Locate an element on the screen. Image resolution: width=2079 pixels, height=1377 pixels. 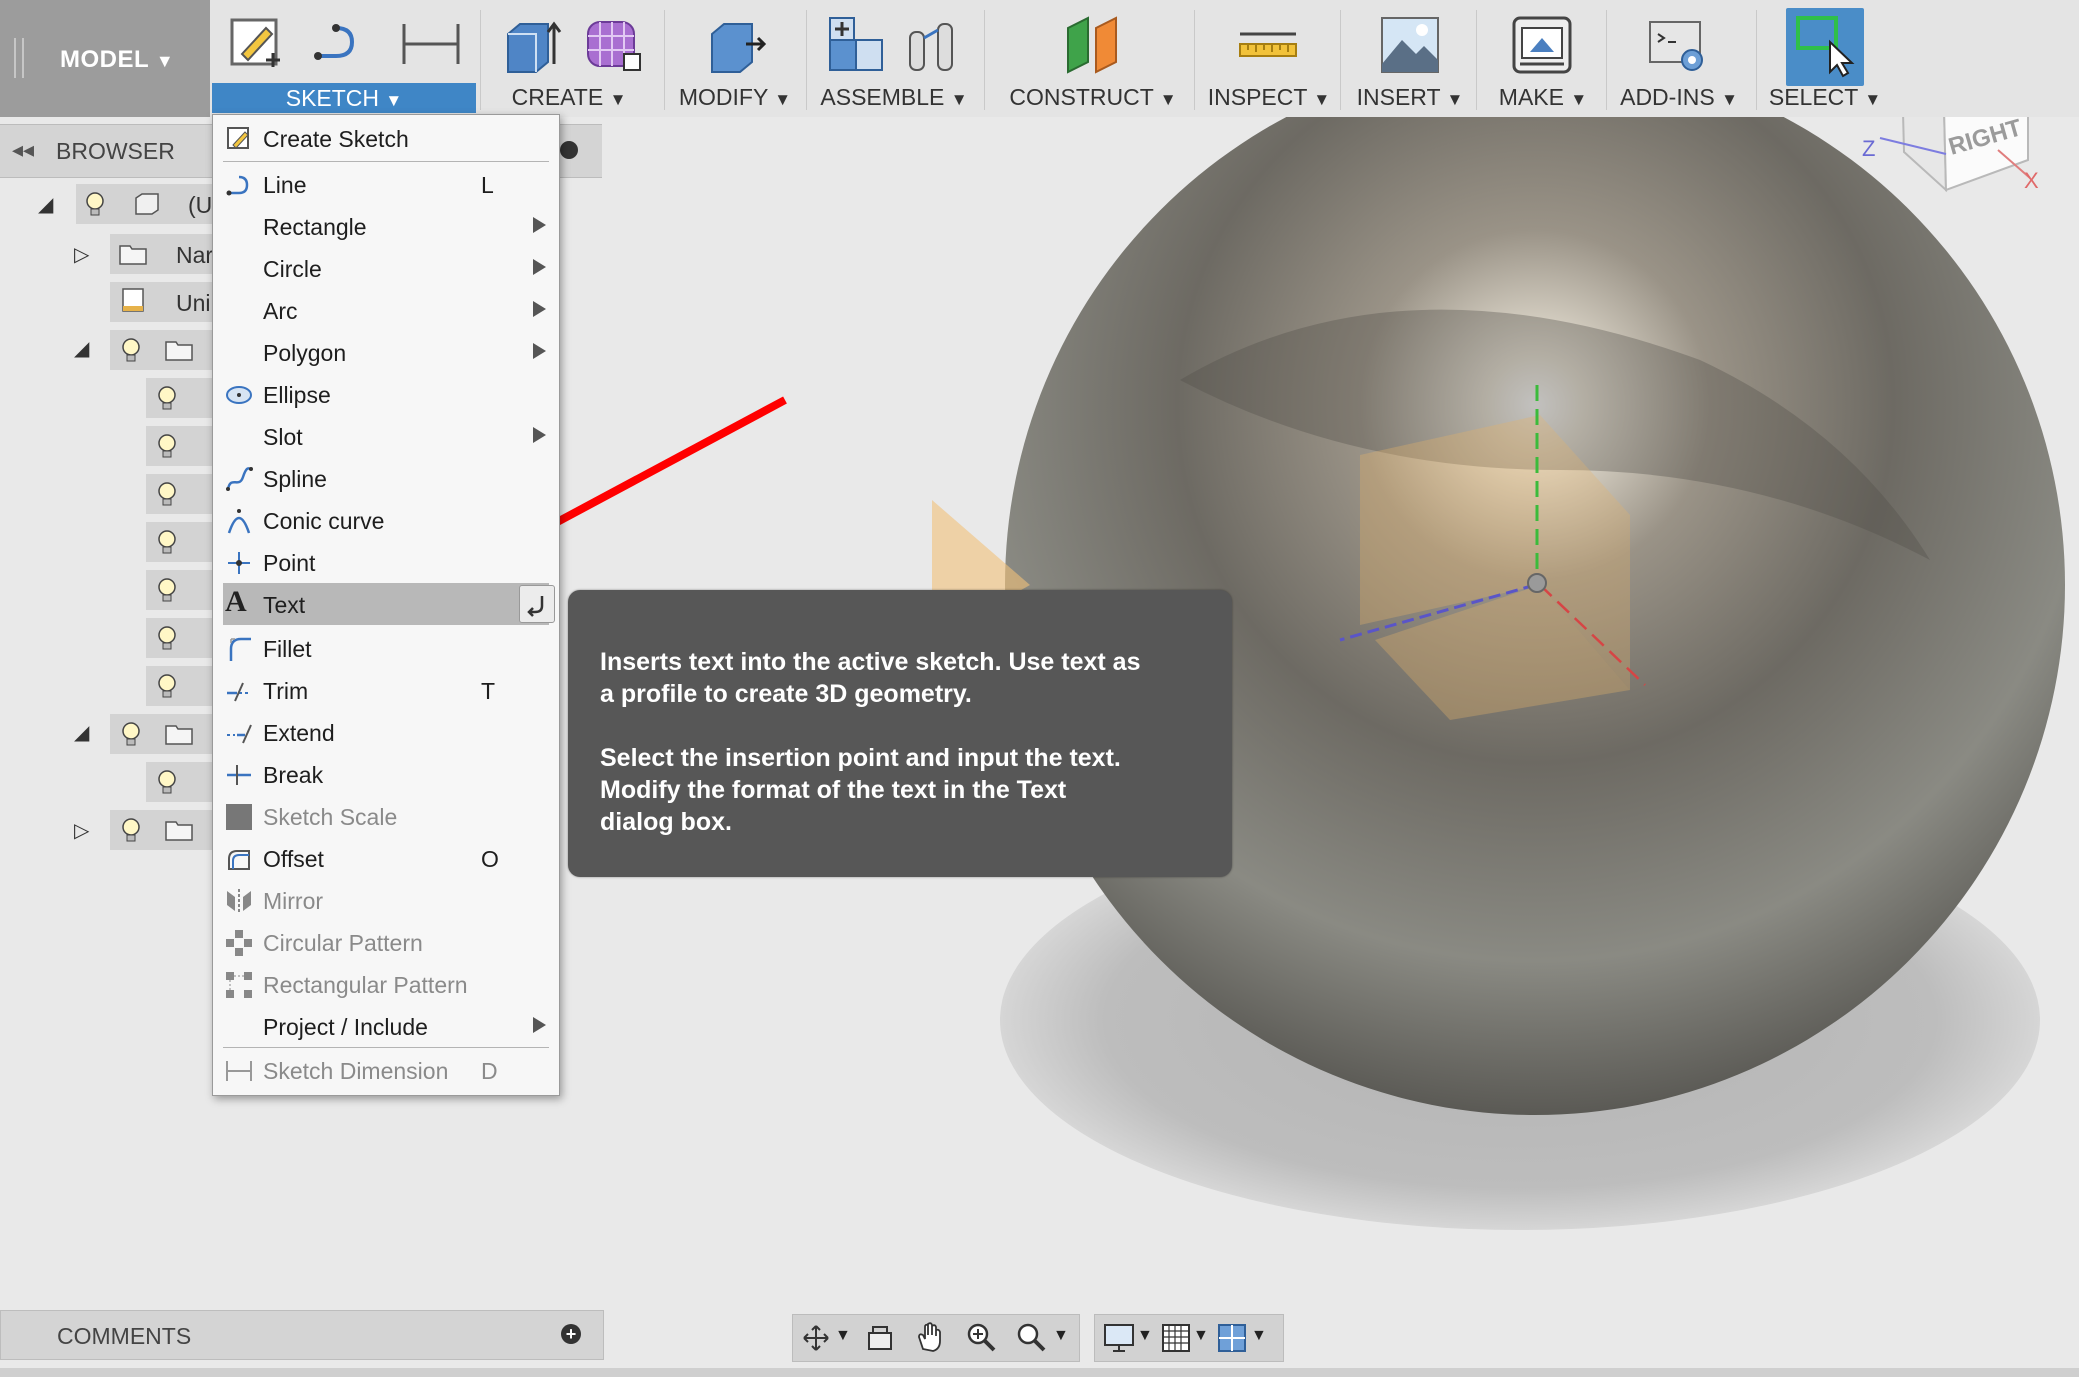
sketch-group: SKETCH ▼ is located at coordinates (344, 58).